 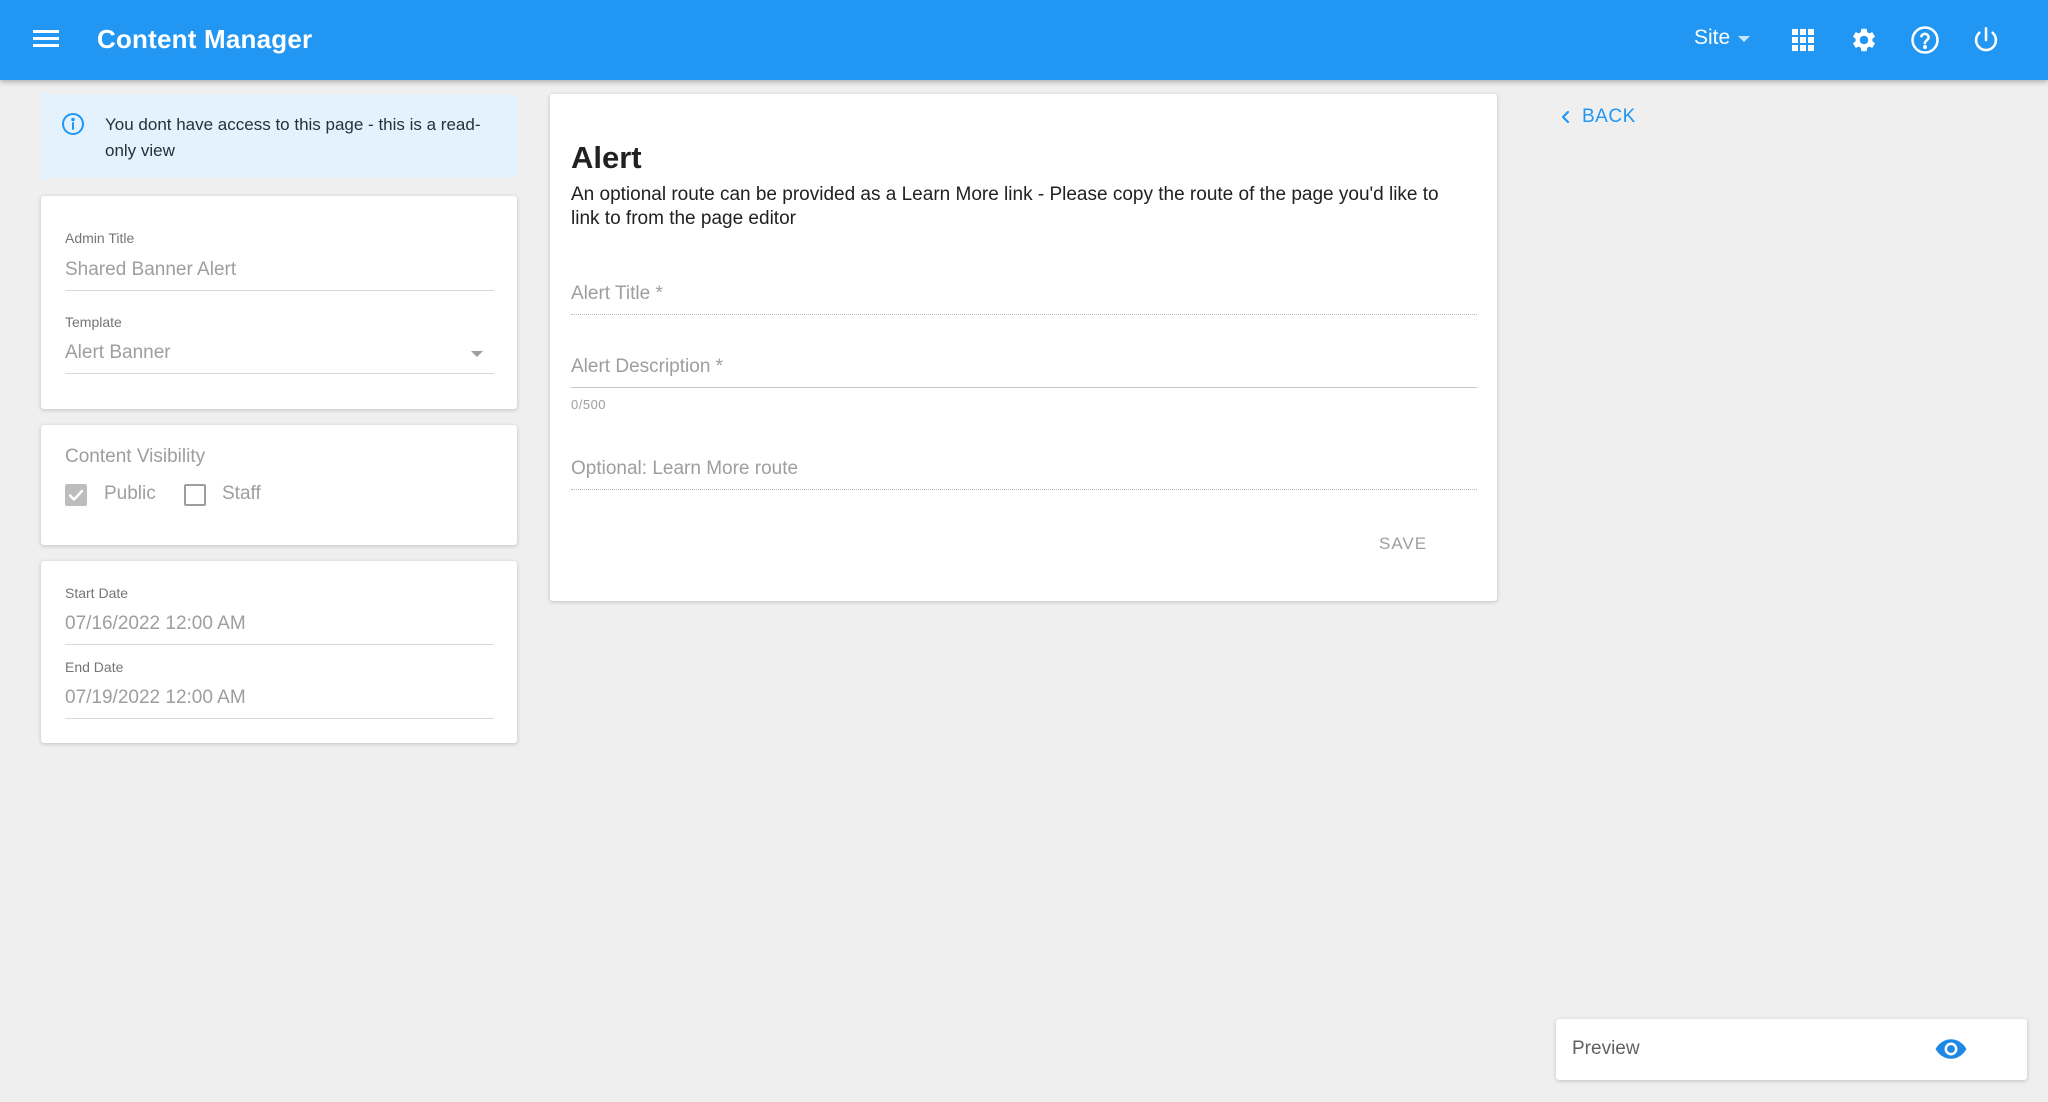 What do you see at coordinates (97, 593) in the screenshot?
I see `start-date-label: Start Date` at bounding box center [97, 593].